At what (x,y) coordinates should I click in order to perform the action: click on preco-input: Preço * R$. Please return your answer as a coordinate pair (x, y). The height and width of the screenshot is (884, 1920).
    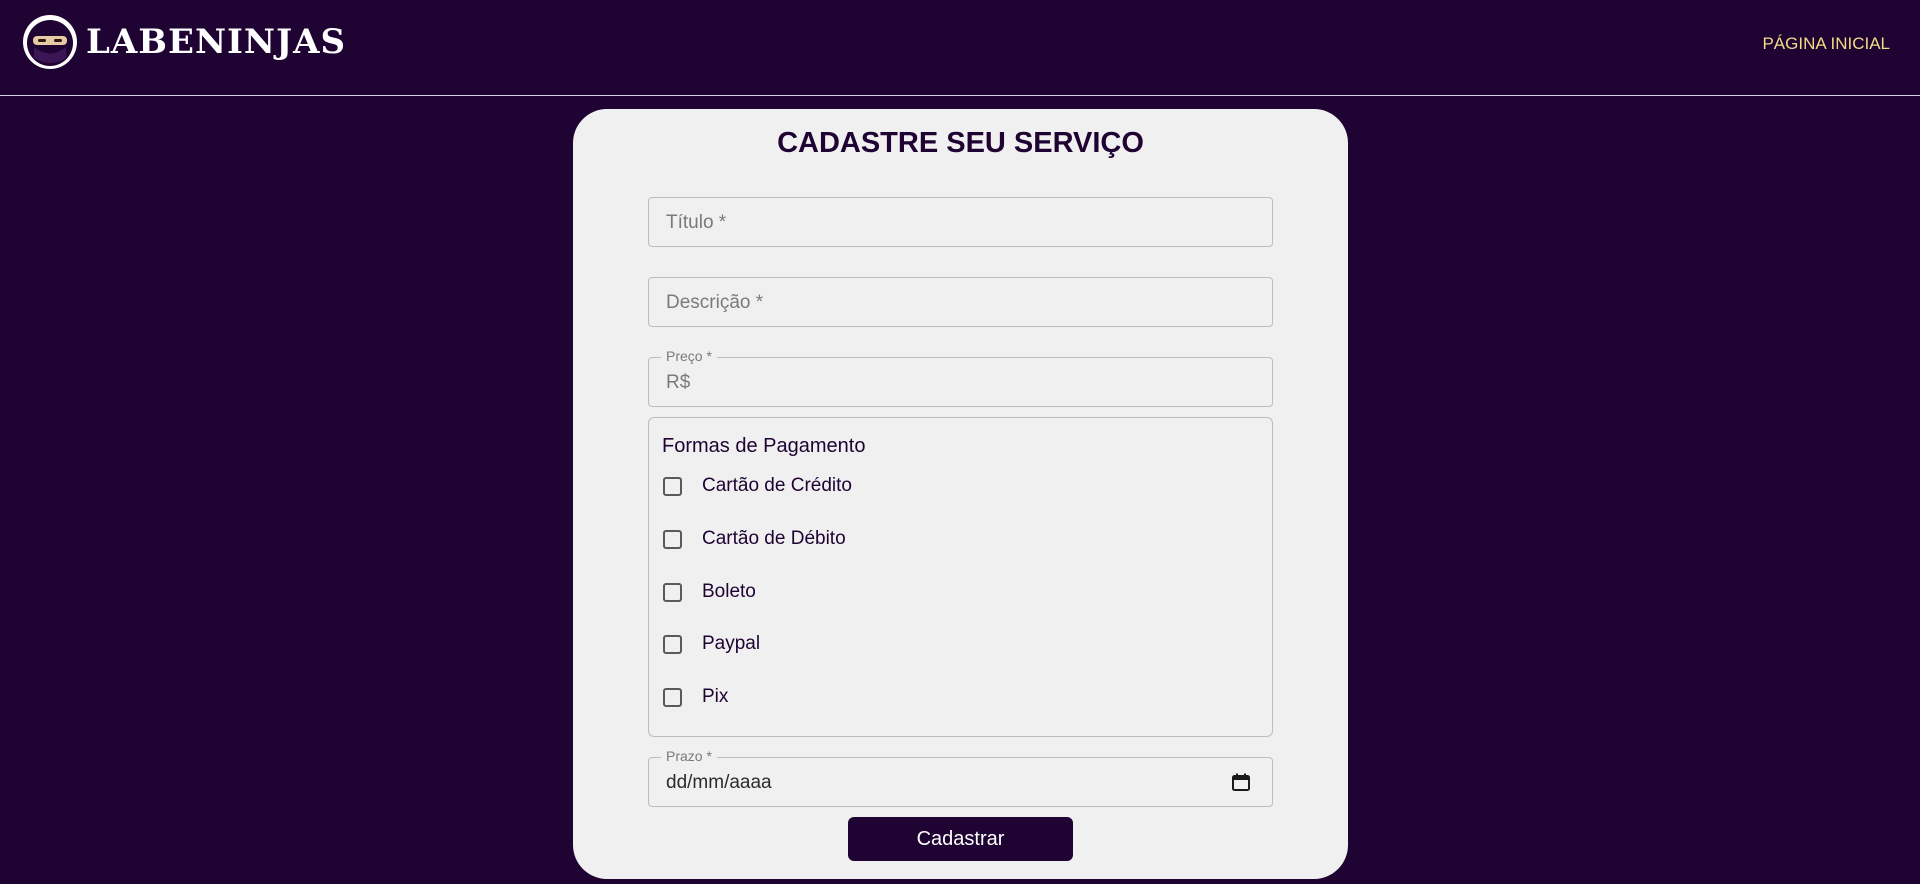
    Looking at the image, I should click on (960, 377).